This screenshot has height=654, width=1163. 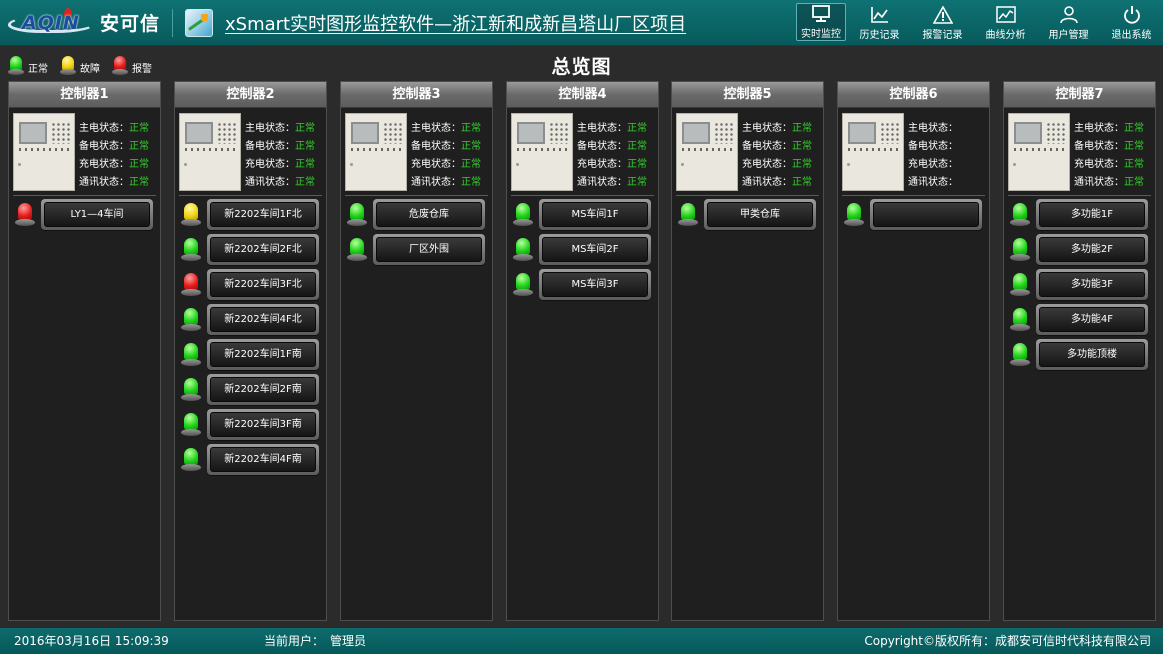 I want to click on nav-label: 退出系统, so click(x=1131, y=35).